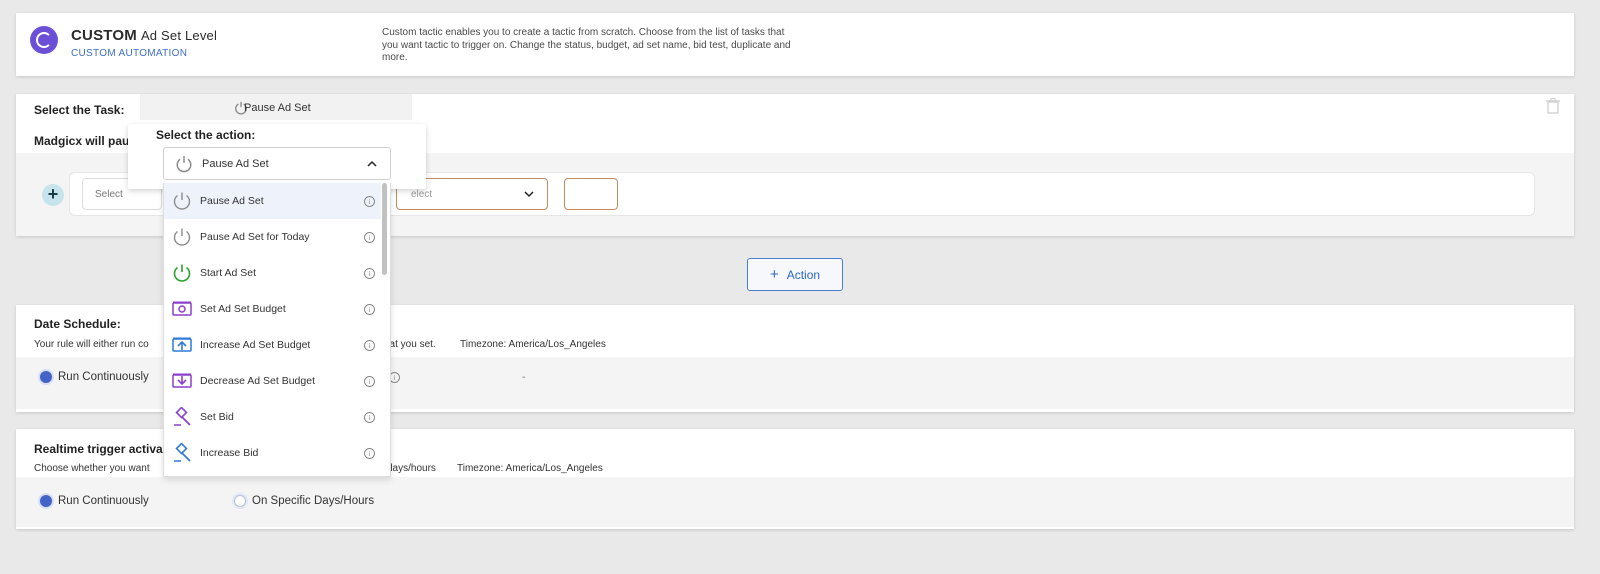 The height and width of the screenshot is (574, 1600). What do you see at coordinates (240, 501) in the screenshot?
I see `specific-days-radio` at bounding box center [240, 501].